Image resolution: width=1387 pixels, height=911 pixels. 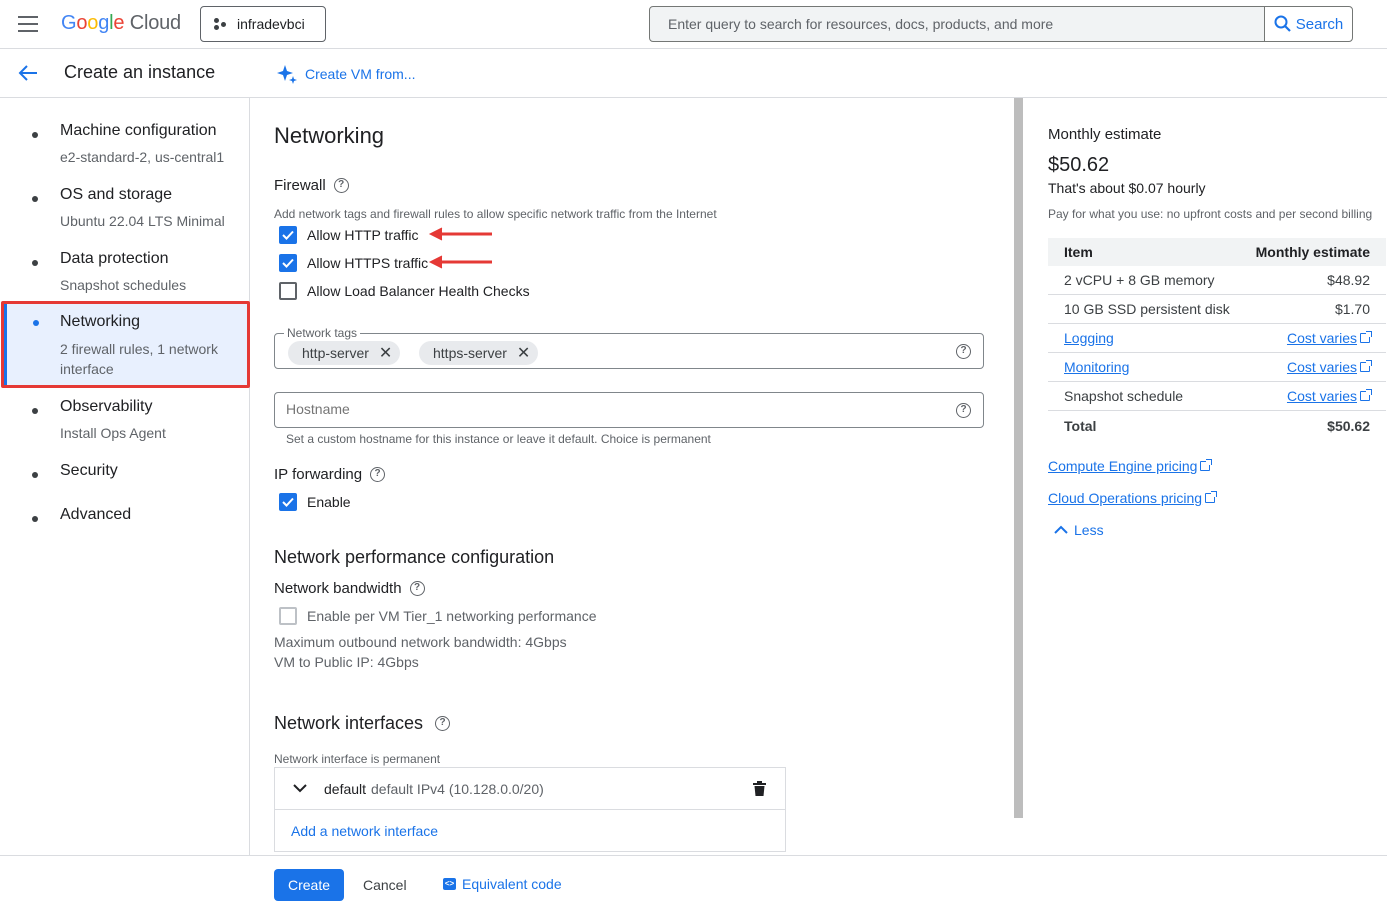 What do you see at coordinates (114, 258) in the screenshot?
I see `nav-item-title: Data protection` at bounding box center [114, 258].